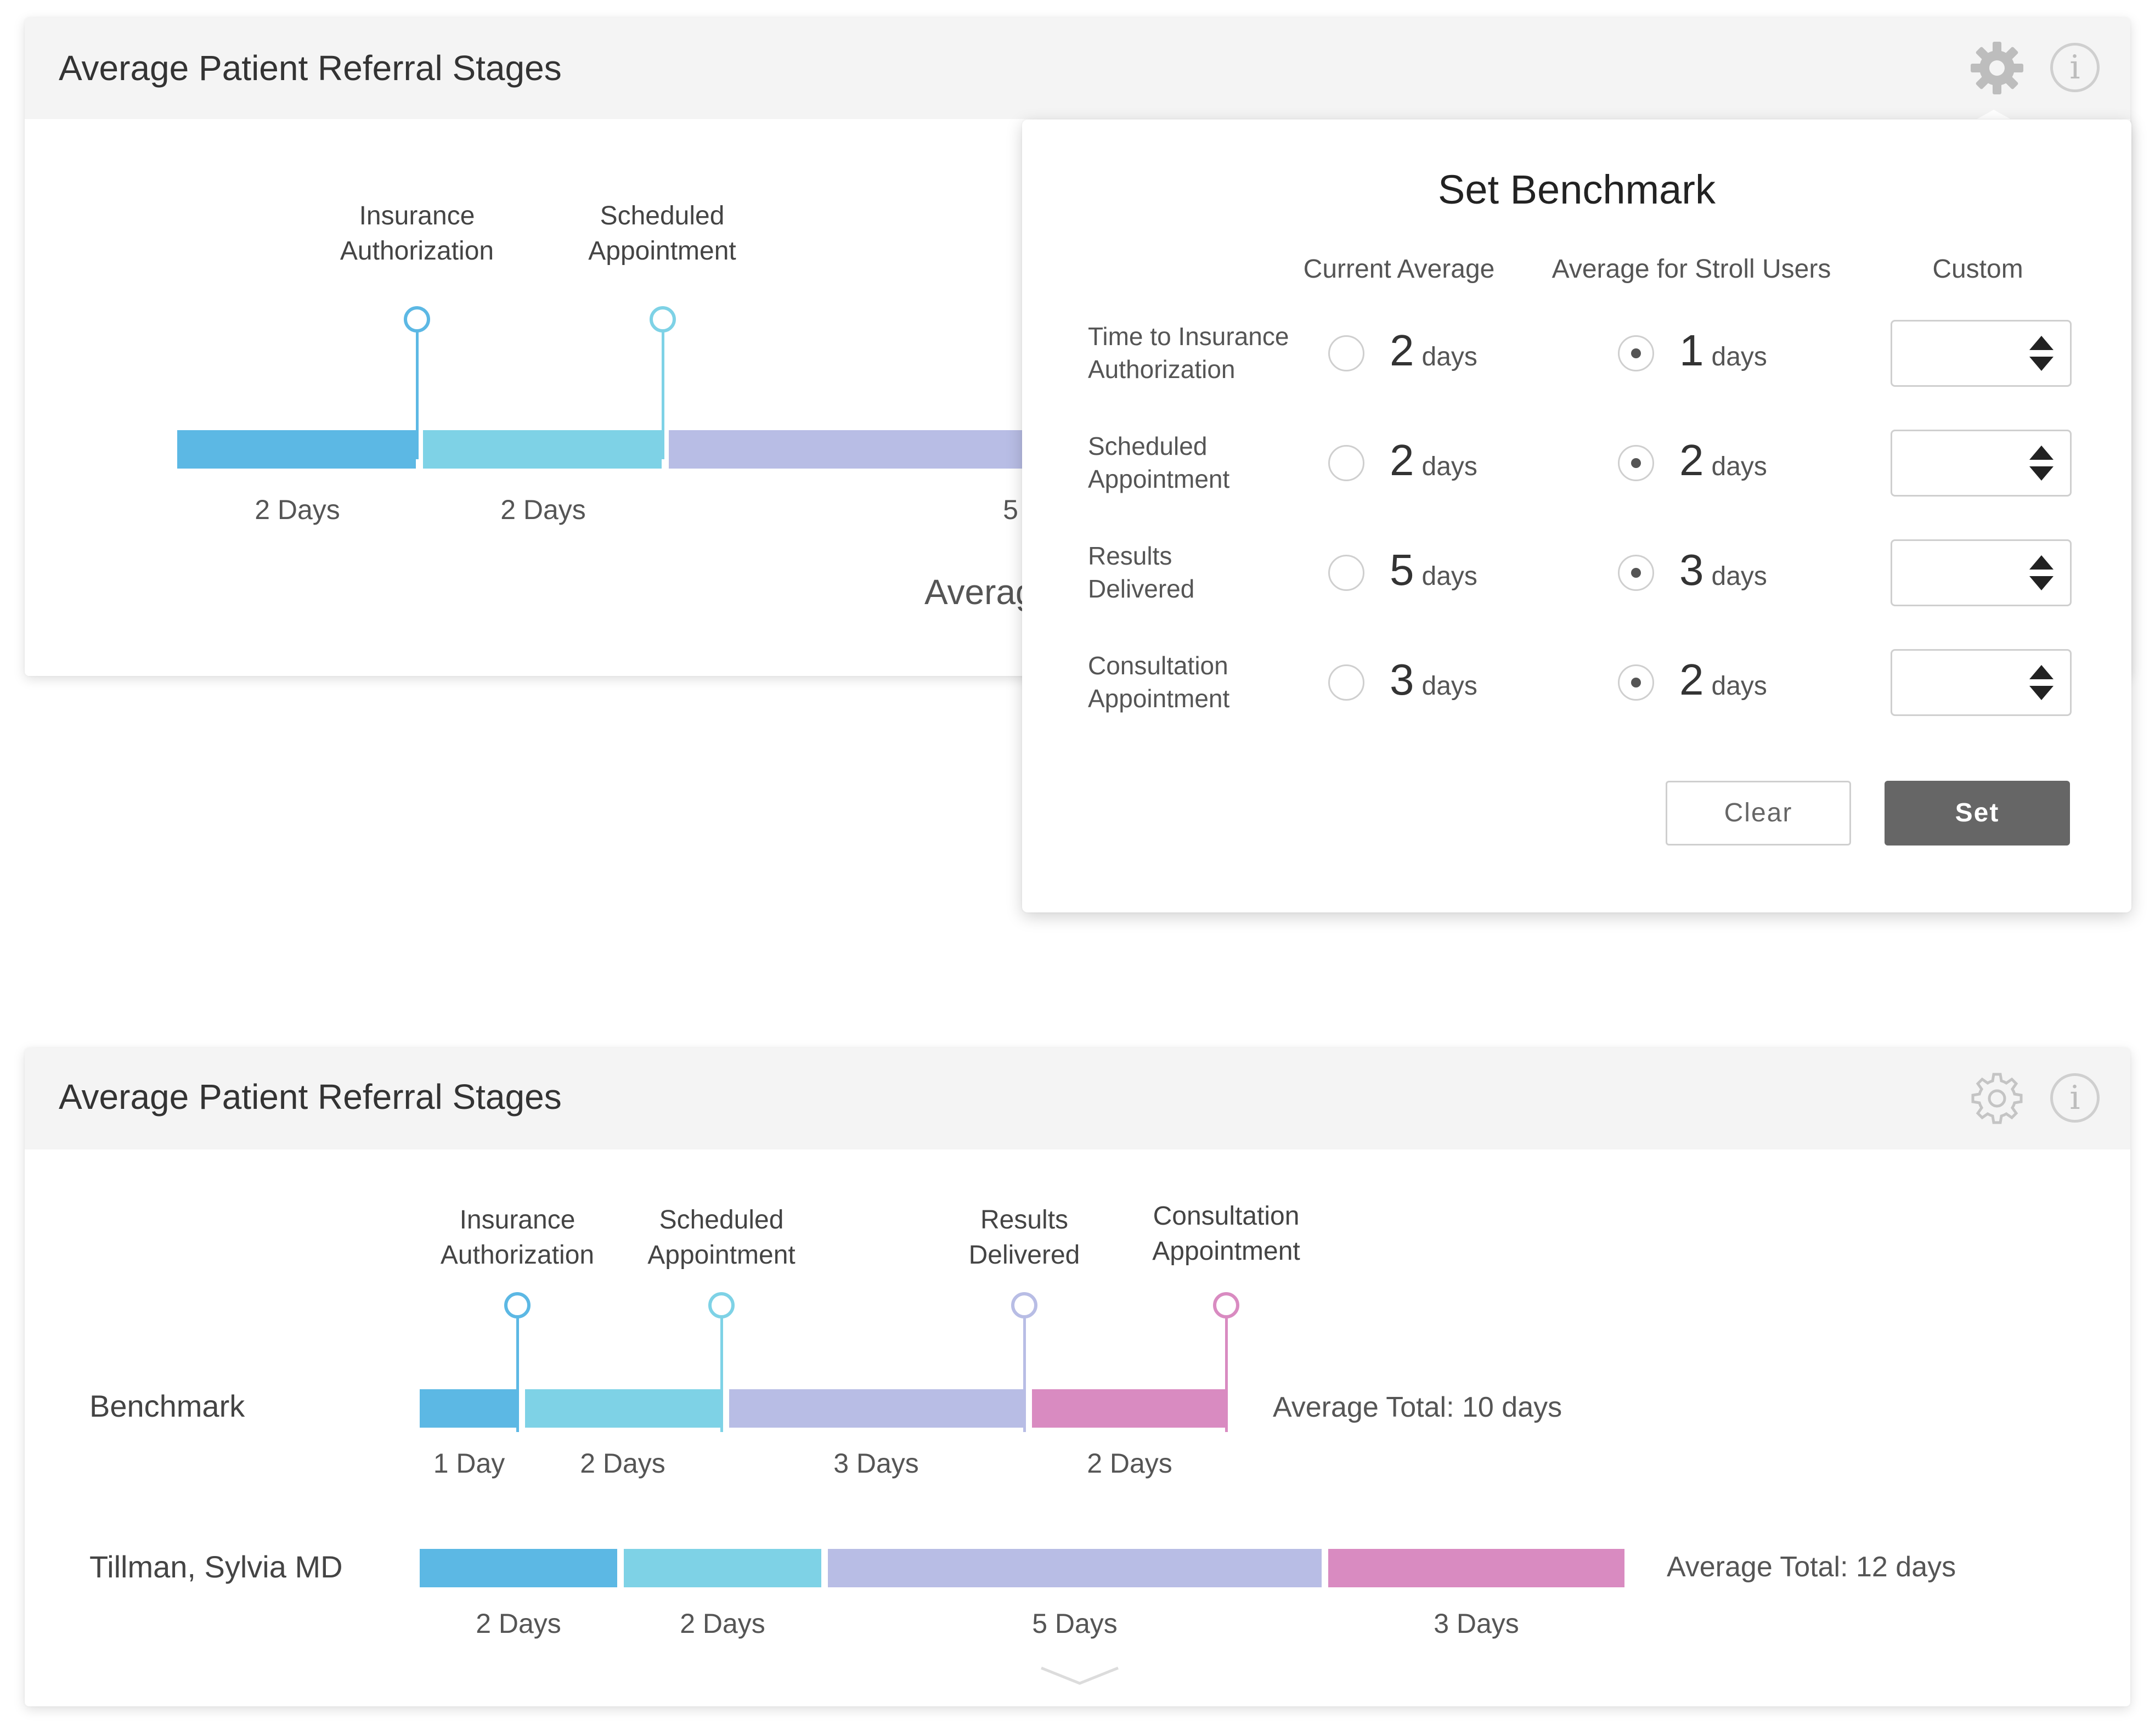 Image resolution: width=2155 pixels, height=1736 pixels. I want to click on popover-title: Set Benchmark, so click(1577, 189).